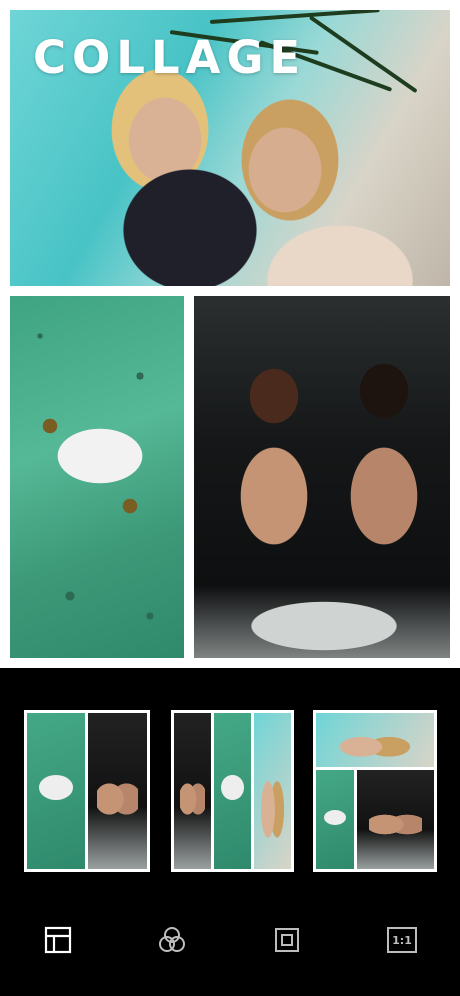  I want to click on border-tool-button, so click(287, 940).